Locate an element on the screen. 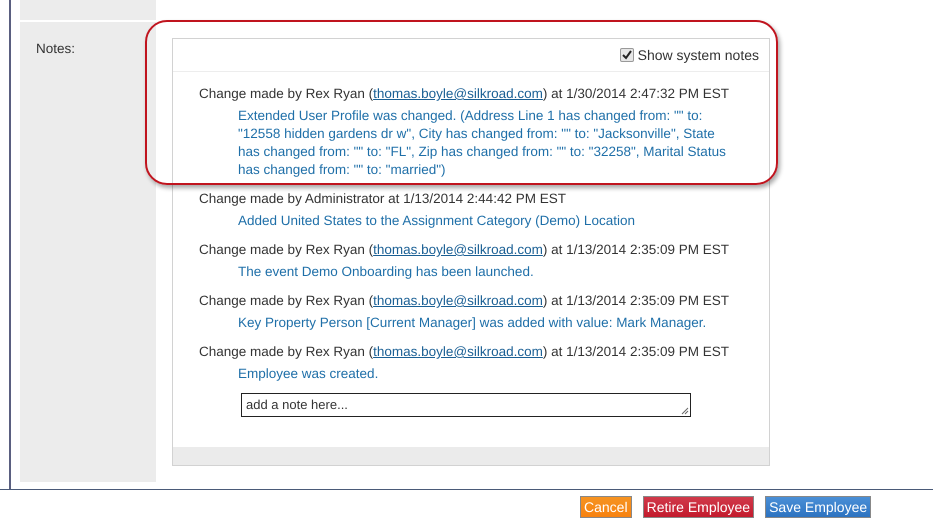 This screenshot has width=933, height=518. note-header: Change made by Administrator at 1/13/2014 2:44:42 PM EST is located at coordinates (383, 199).